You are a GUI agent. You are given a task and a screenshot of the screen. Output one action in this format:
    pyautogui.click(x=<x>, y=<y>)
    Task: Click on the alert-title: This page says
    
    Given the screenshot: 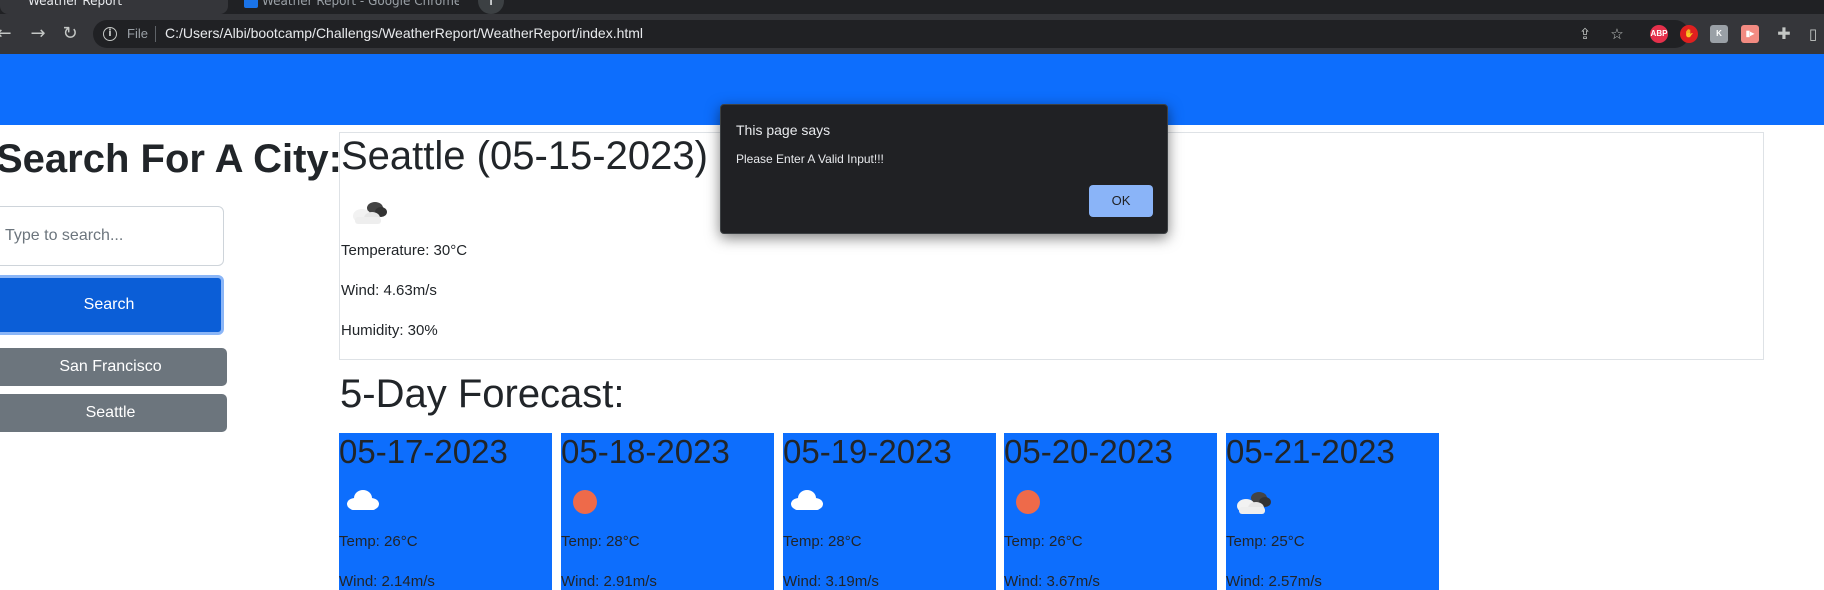 What is the action you would take?
    pyautogui.click(x=783, y=130)
    